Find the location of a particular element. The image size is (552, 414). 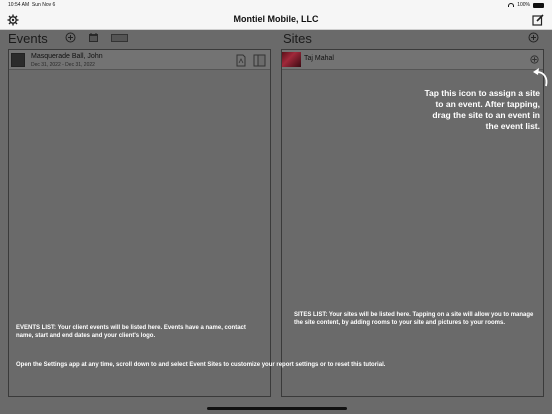

event-logo is located at coordinates (18, 60).